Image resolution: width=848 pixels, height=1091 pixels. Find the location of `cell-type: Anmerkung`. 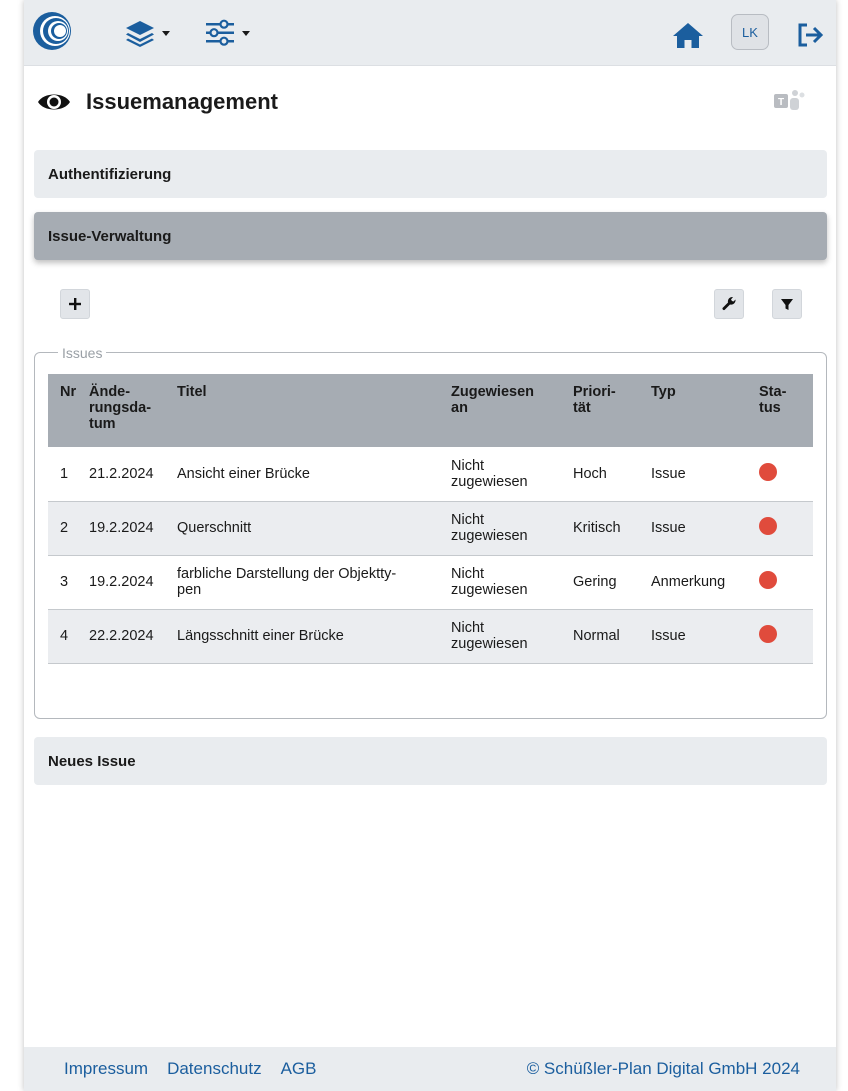

cell-type: Anmerkung is located at coordinates (699, 582).